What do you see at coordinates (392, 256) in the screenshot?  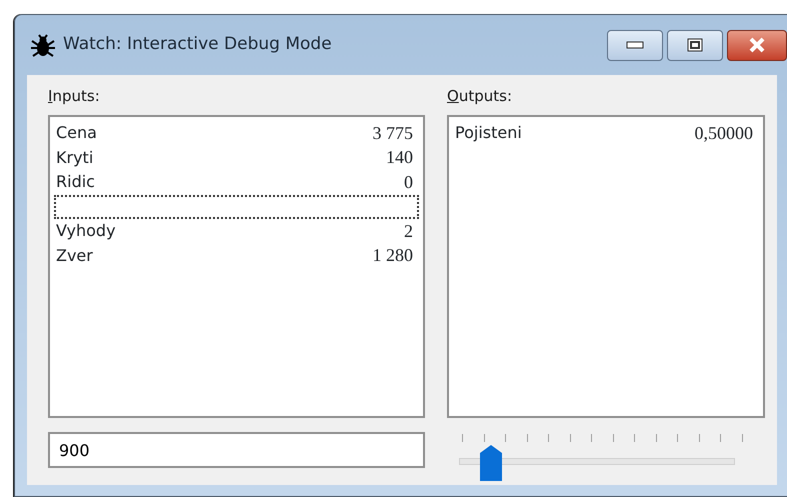 I see `variable-value: 1 280` at bounding box center [392, 256].